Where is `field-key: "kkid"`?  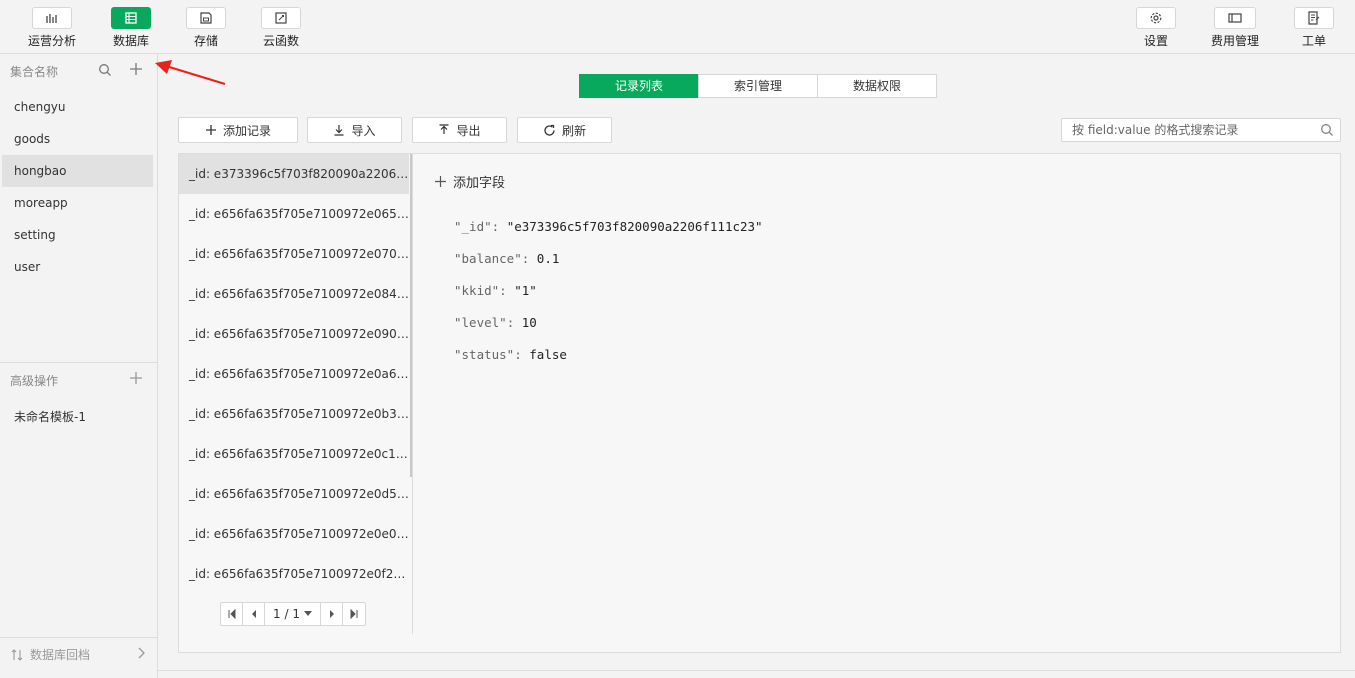
field-key: "kkid" is located at coordinates (477, 290).